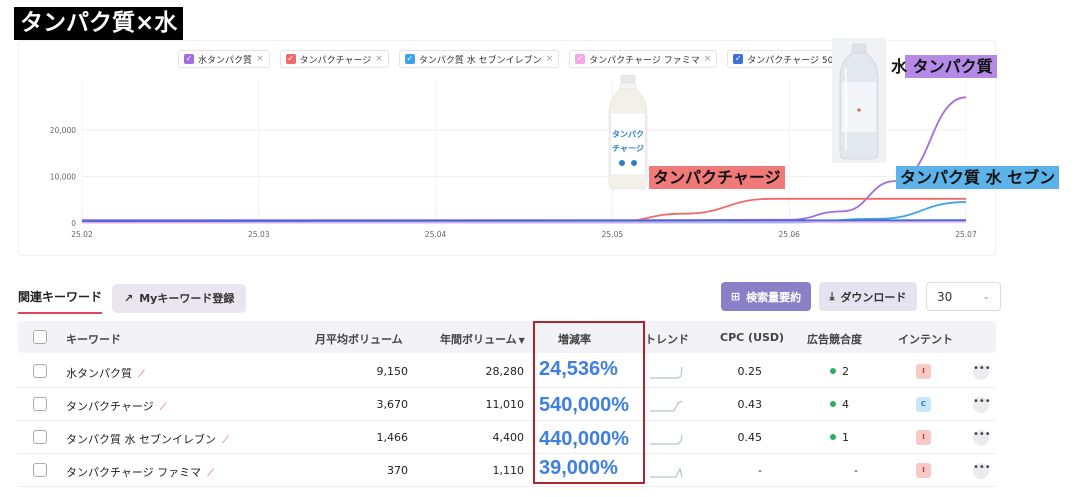 Image resolution: width=1075 pixels, height=497 pixels. What do you see at coordinates (735, 296) in the screenshot?
I see `grid-icon: ⊞` at bounding box center [735, 296].